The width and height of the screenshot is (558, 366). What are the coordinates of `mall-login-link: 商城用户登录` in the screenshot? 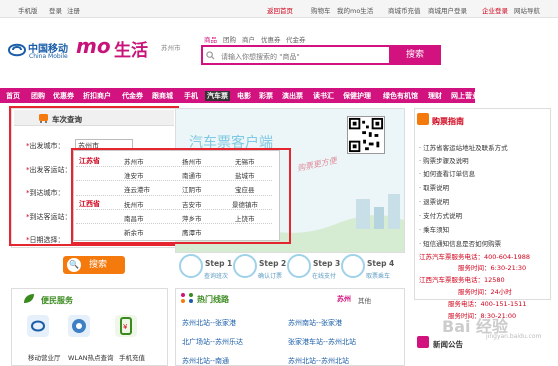 It's located at (447, 10).